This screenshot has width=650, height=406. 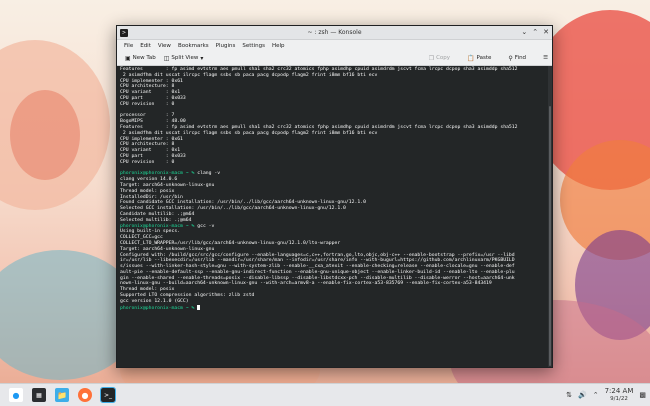 I want to click on split-view-button: ◫ Split View ▾, so click(x=185, y=58).